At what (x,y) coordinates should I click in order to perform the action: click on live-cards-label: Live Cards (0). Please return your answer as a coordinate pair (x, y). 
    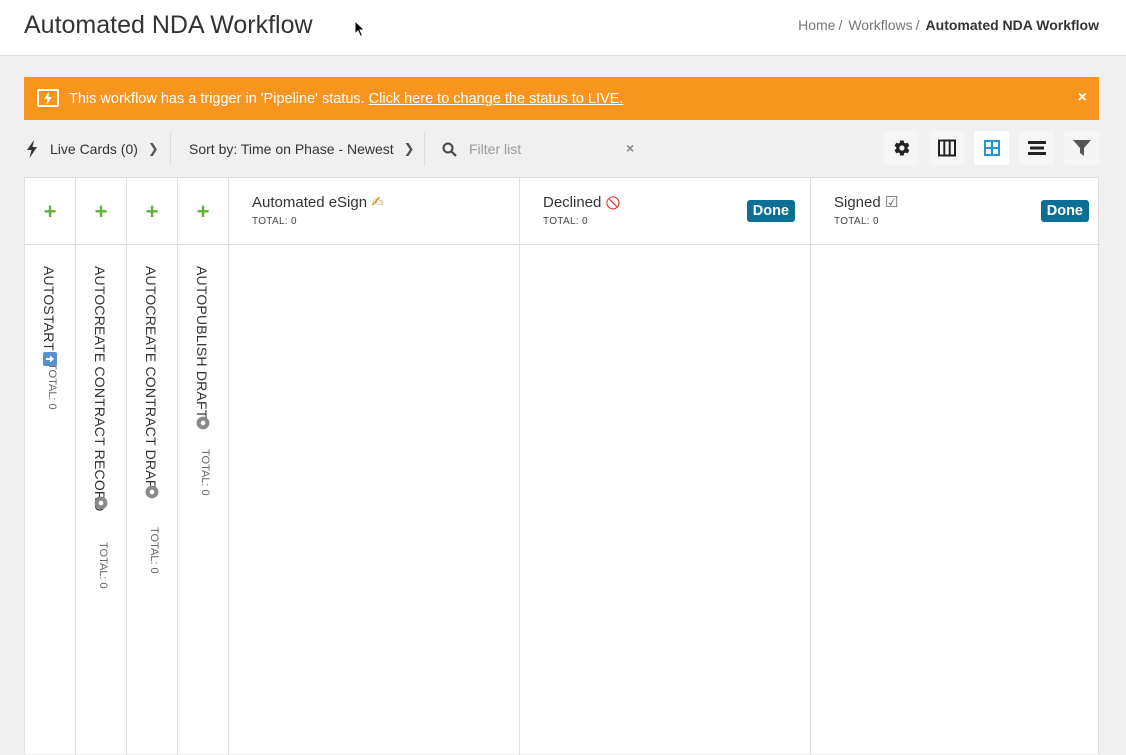
    Looking at the image, I should click on (94, 149).